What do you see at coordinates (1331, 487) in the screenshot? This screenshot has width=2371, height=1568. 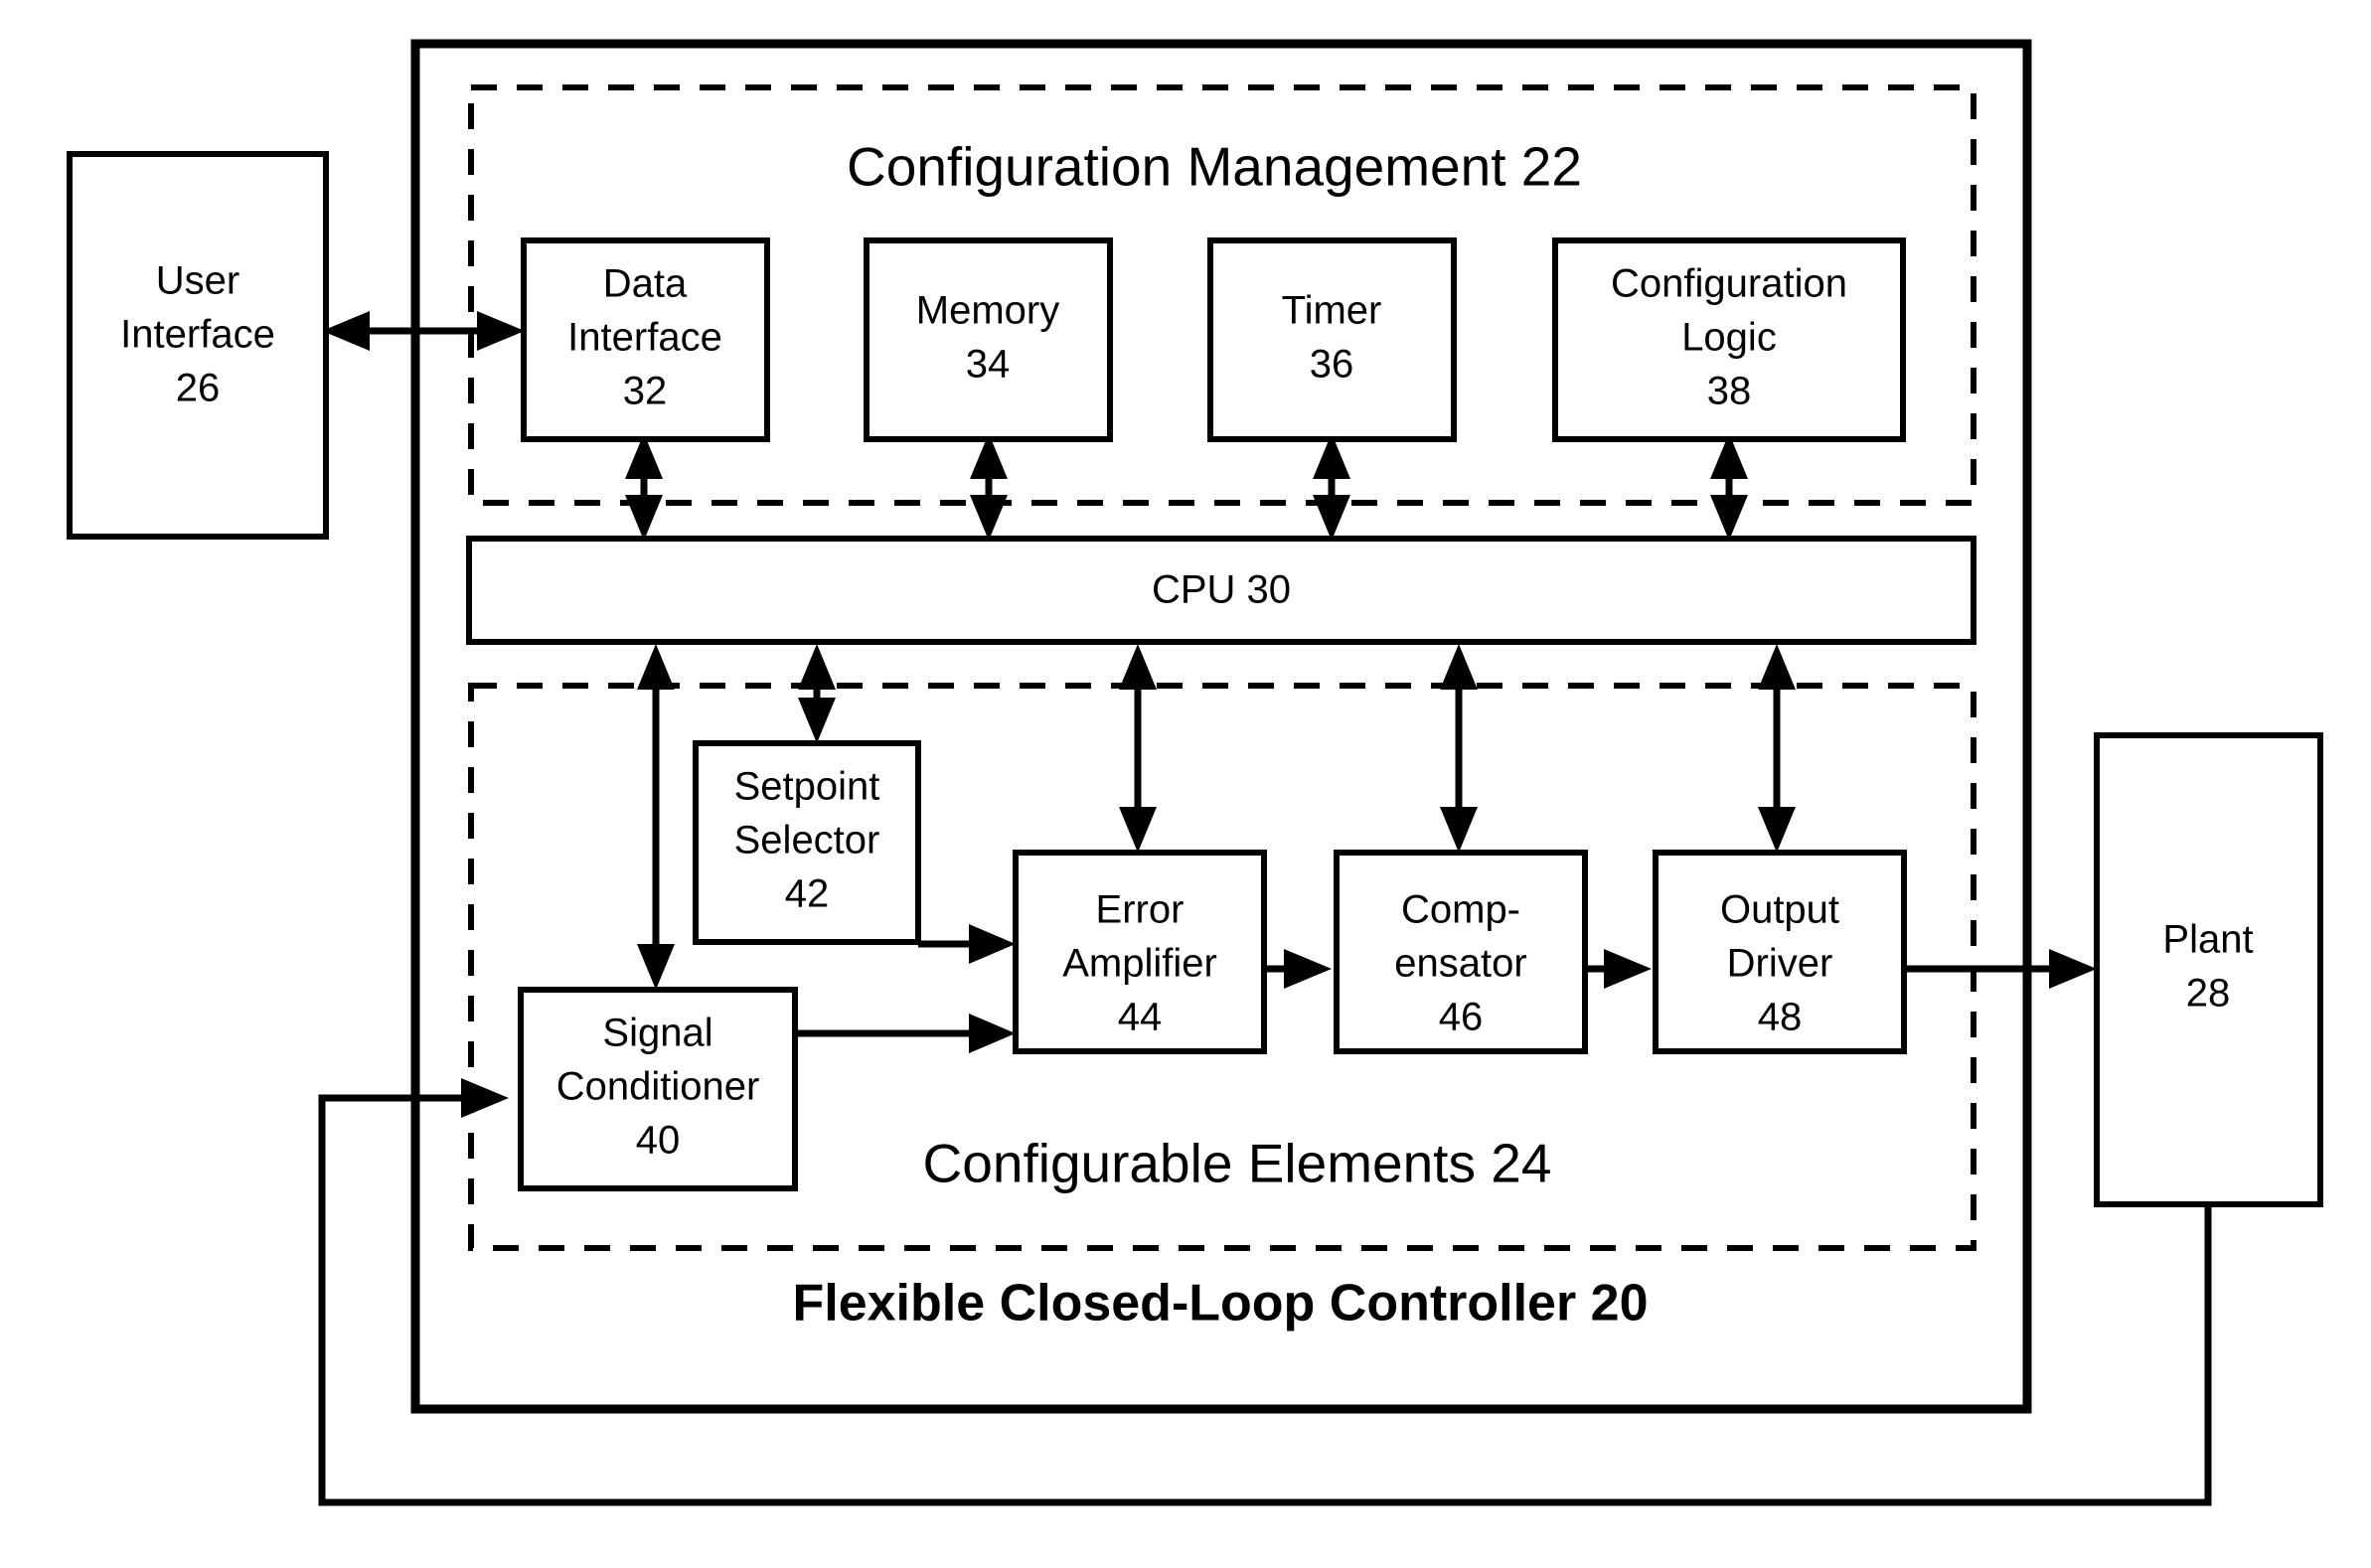 I see `connector-timer-cpu` at bounding box center [1331, 487].